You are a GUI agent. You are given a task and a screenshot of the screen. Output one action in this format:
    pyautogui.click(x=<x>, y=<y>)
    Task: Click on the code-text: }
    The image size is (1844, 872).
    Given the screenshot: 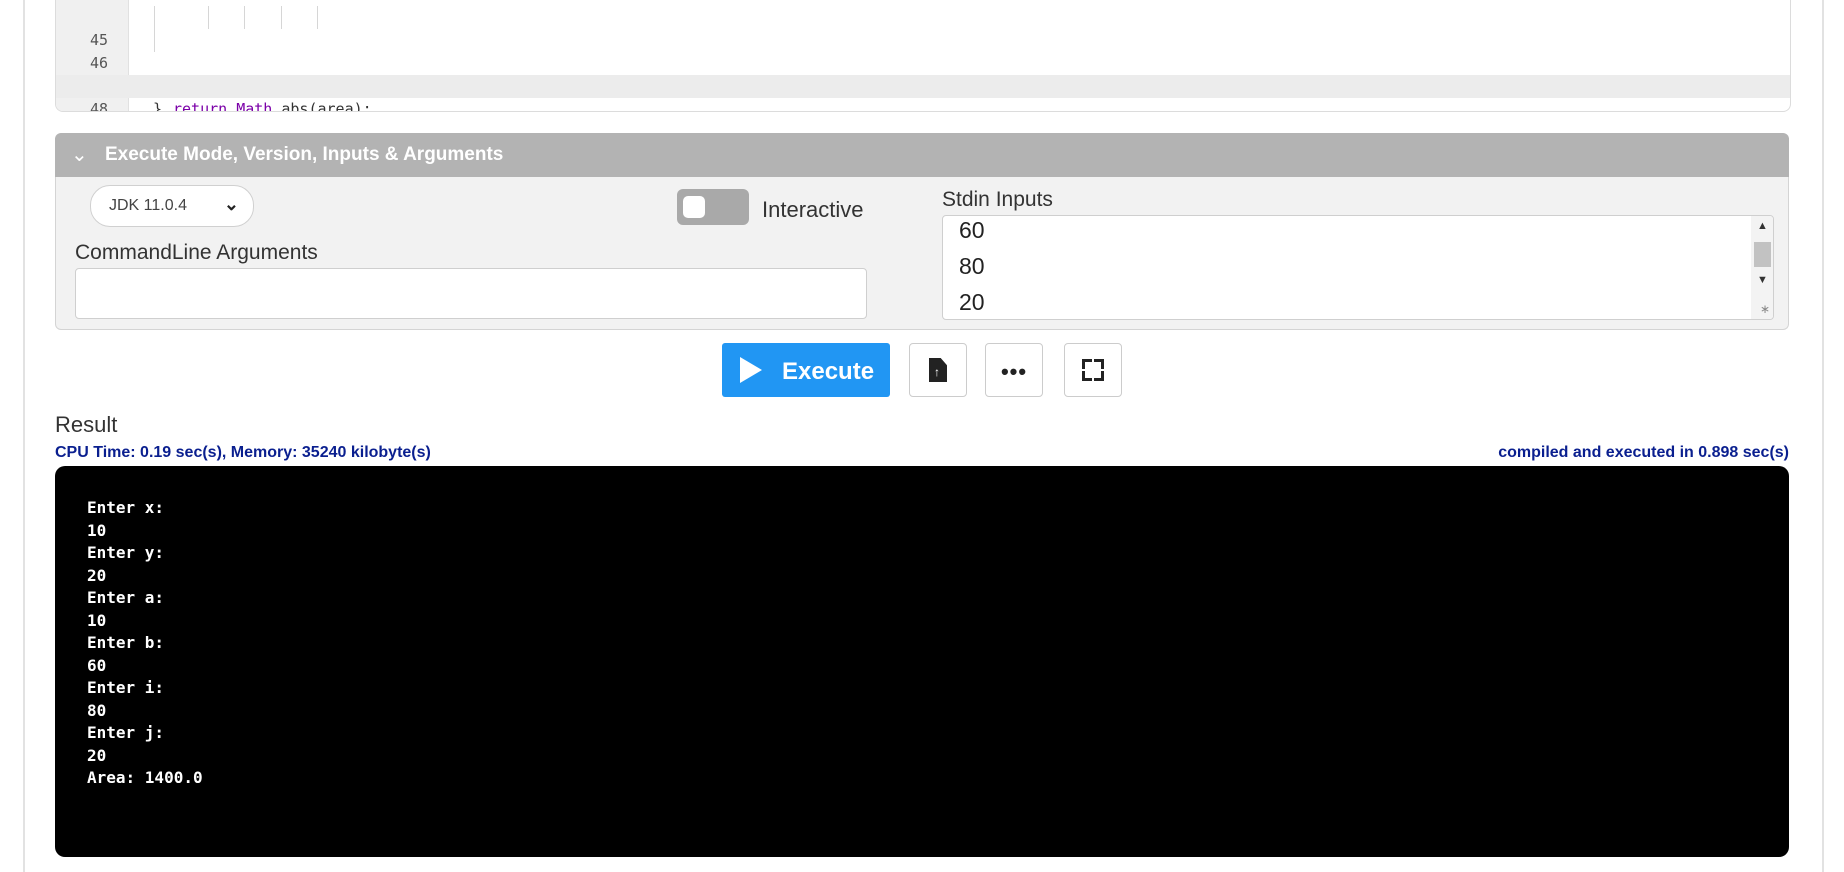 What is the action you would take?
    pyautogui.click(x=158, y=106)
    